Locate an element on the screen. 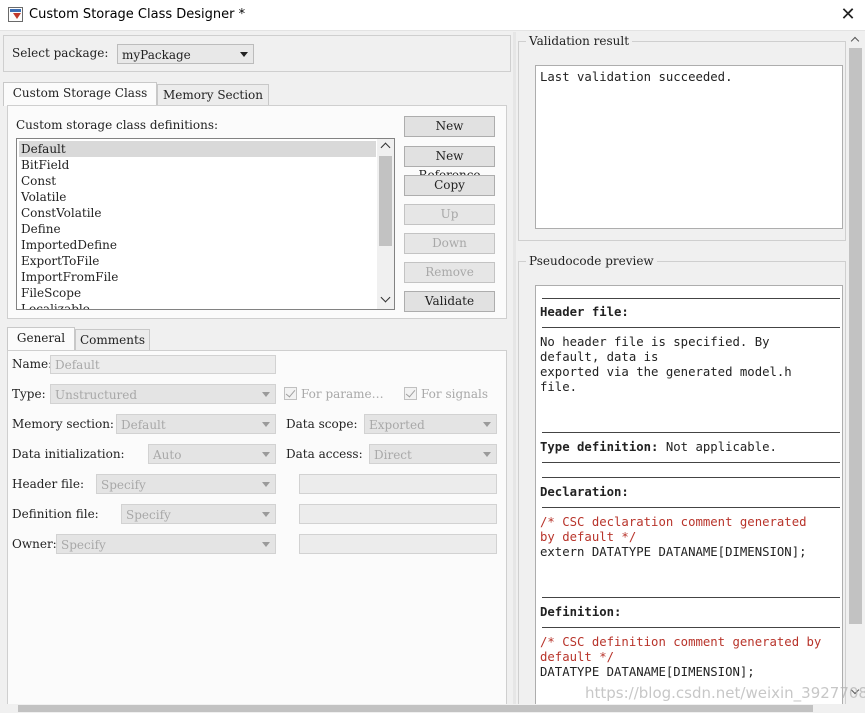  for-parameters-checkbox is located at coordinates (290, 393).